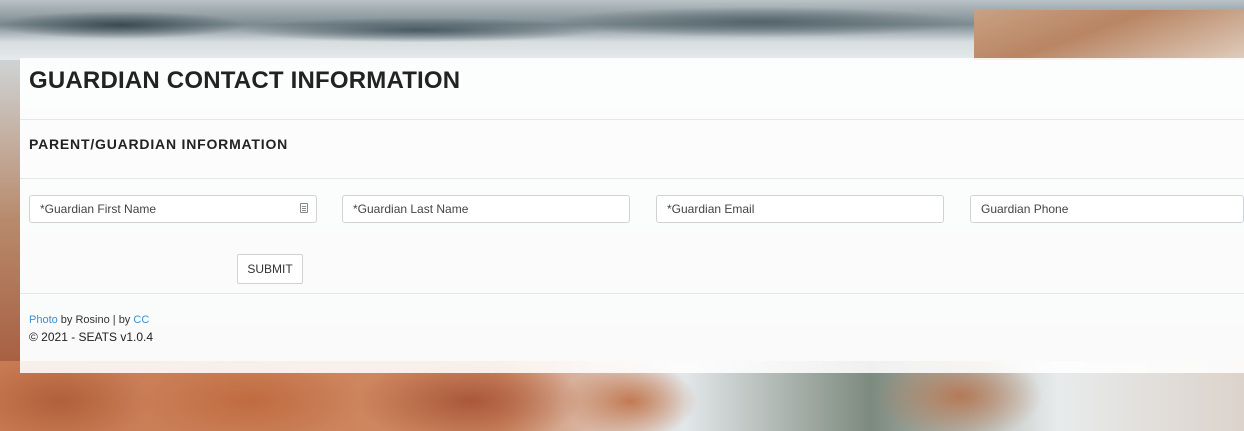  I want to click on autofill-contact-icon, so click(304, 208).